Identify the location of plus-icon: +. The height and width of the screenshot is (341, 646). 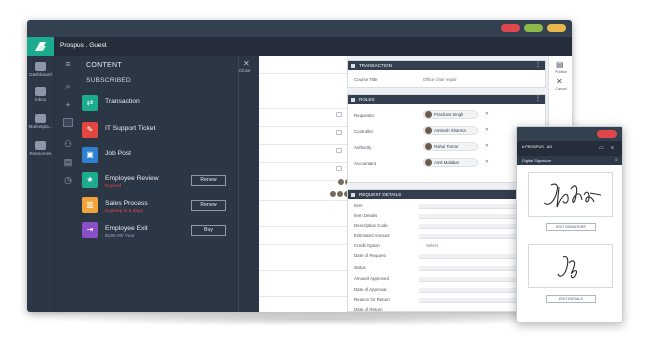
(68, 105).